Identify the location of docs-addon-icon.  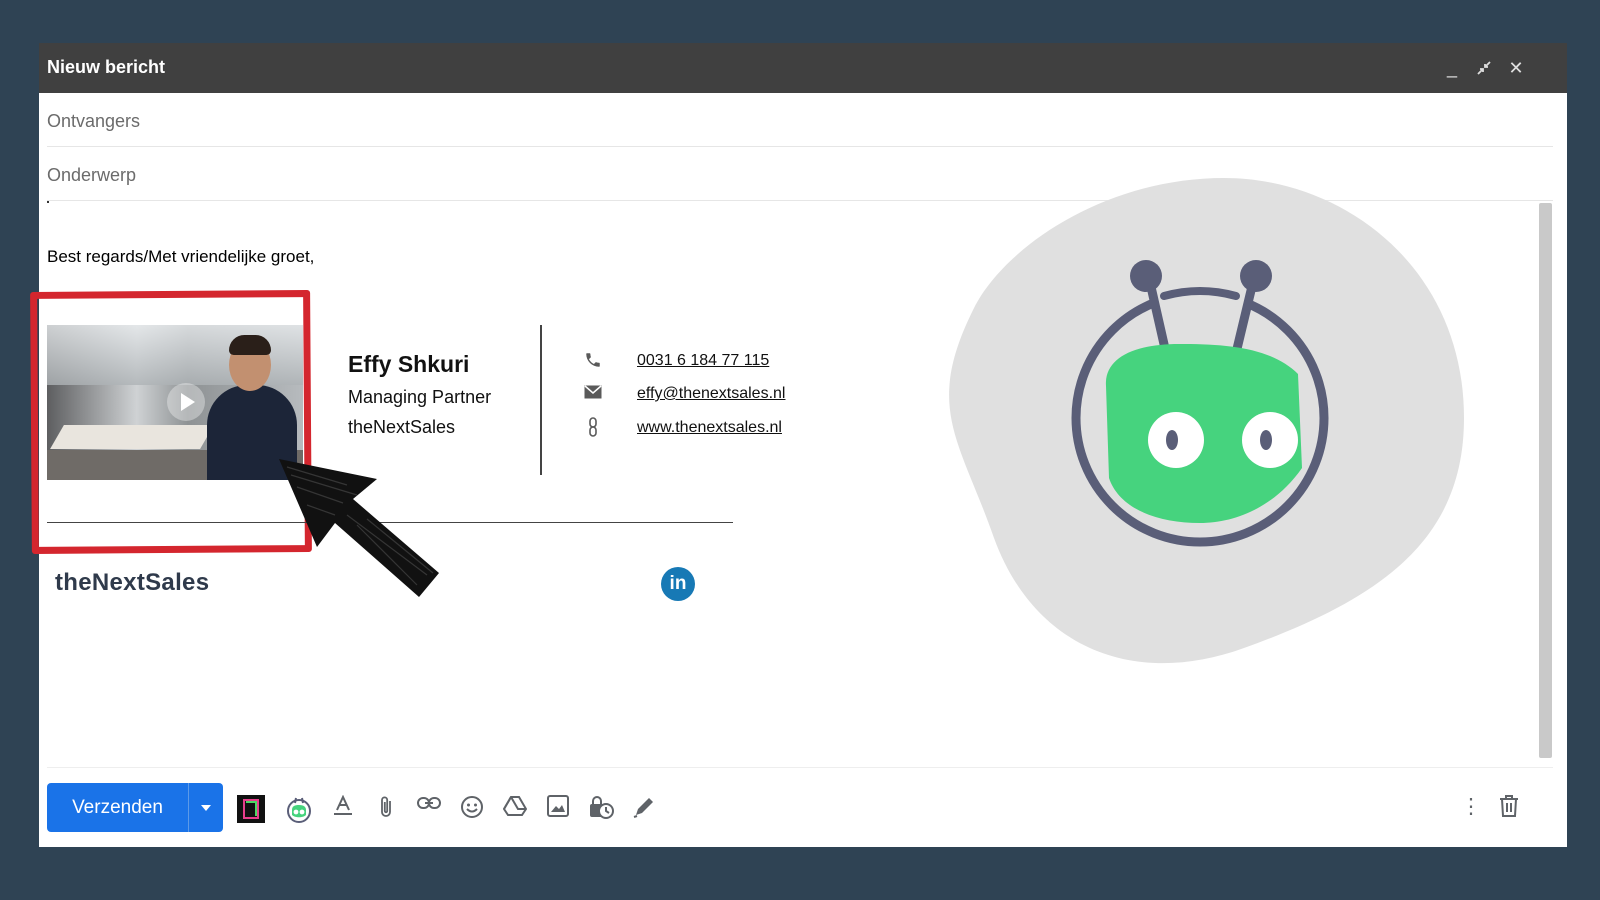
(251, 807).